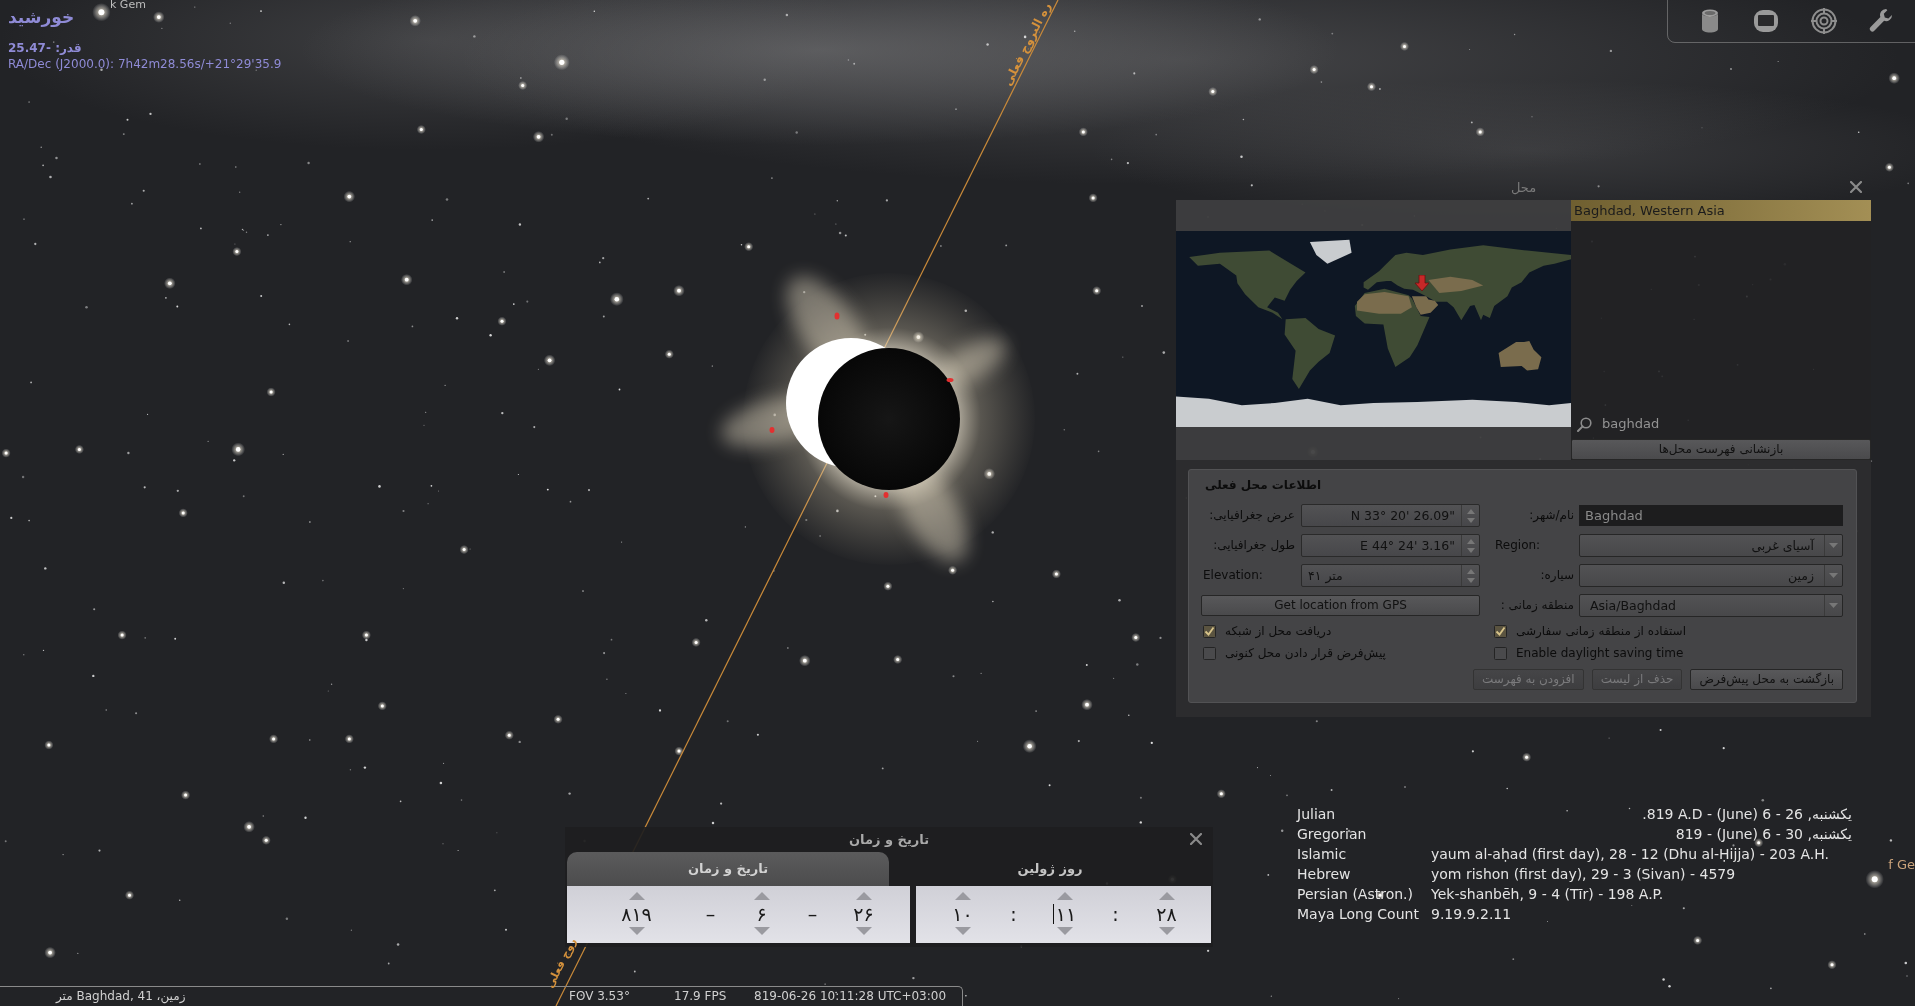 The width and height of the screenshot is (1915, 1006). What do you see at coordinates (1710, 21) in the screenshot?
I see `cylinder-icon` at bounding box center [1710, 21].